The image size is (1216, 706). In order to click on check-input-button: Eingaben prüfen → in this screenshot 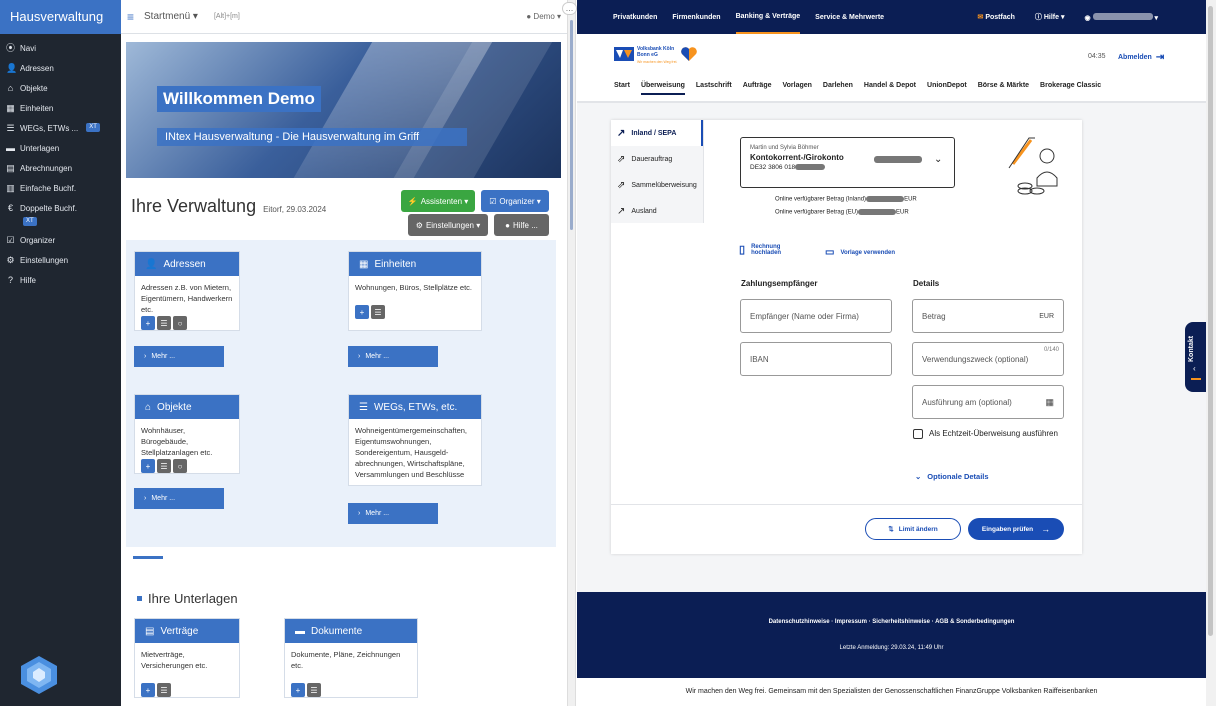, I will do `click(1016, 529)`.